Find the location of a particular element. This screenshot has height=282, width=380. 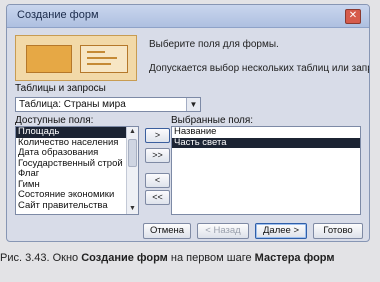

wizard-illustration is located at coordinates (76, 58).